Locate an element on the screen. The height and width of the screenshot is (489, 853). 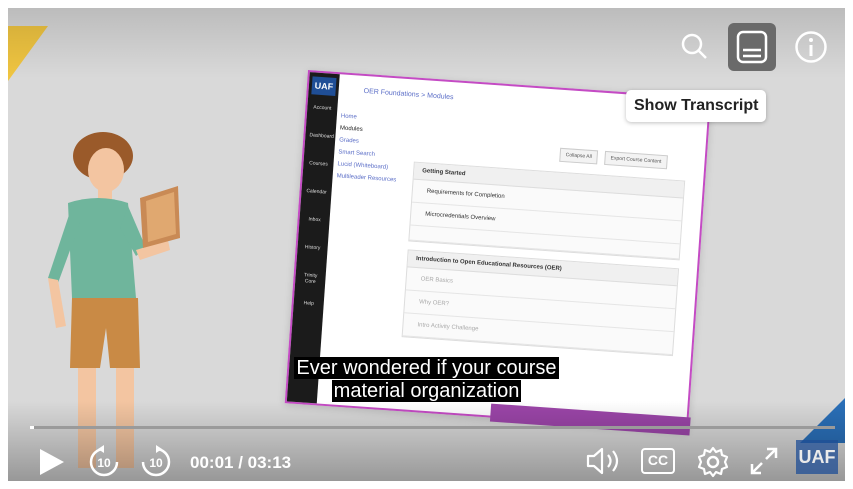
skip-back-button: 10 is located at coordinates (104, 462).